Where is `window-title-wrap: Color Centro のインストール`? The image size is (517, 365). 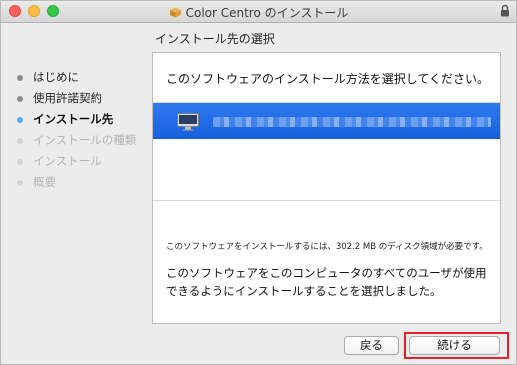 window-title-wrap: Color Centro のインストール is located at coordinates (258, 12).